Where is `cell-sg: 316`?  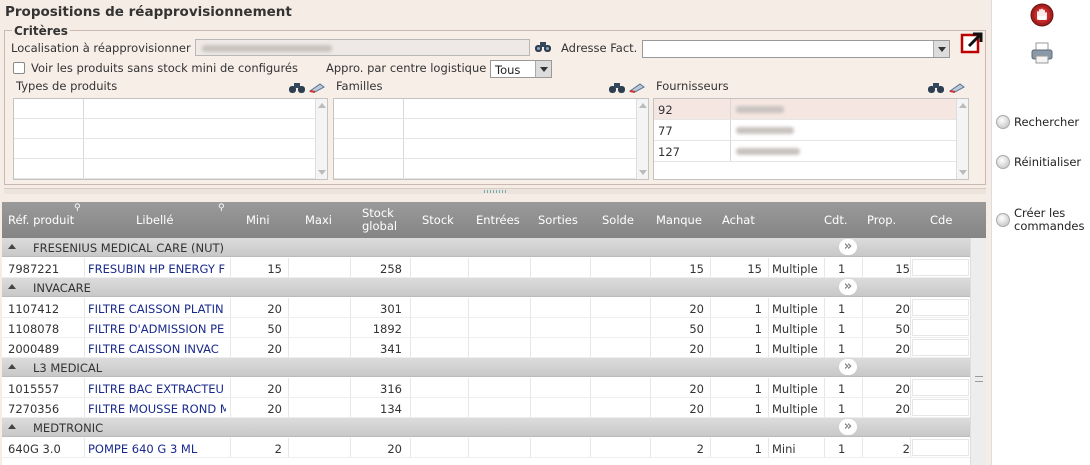
cell-sg: 316 is located at coordinates (391, 389).